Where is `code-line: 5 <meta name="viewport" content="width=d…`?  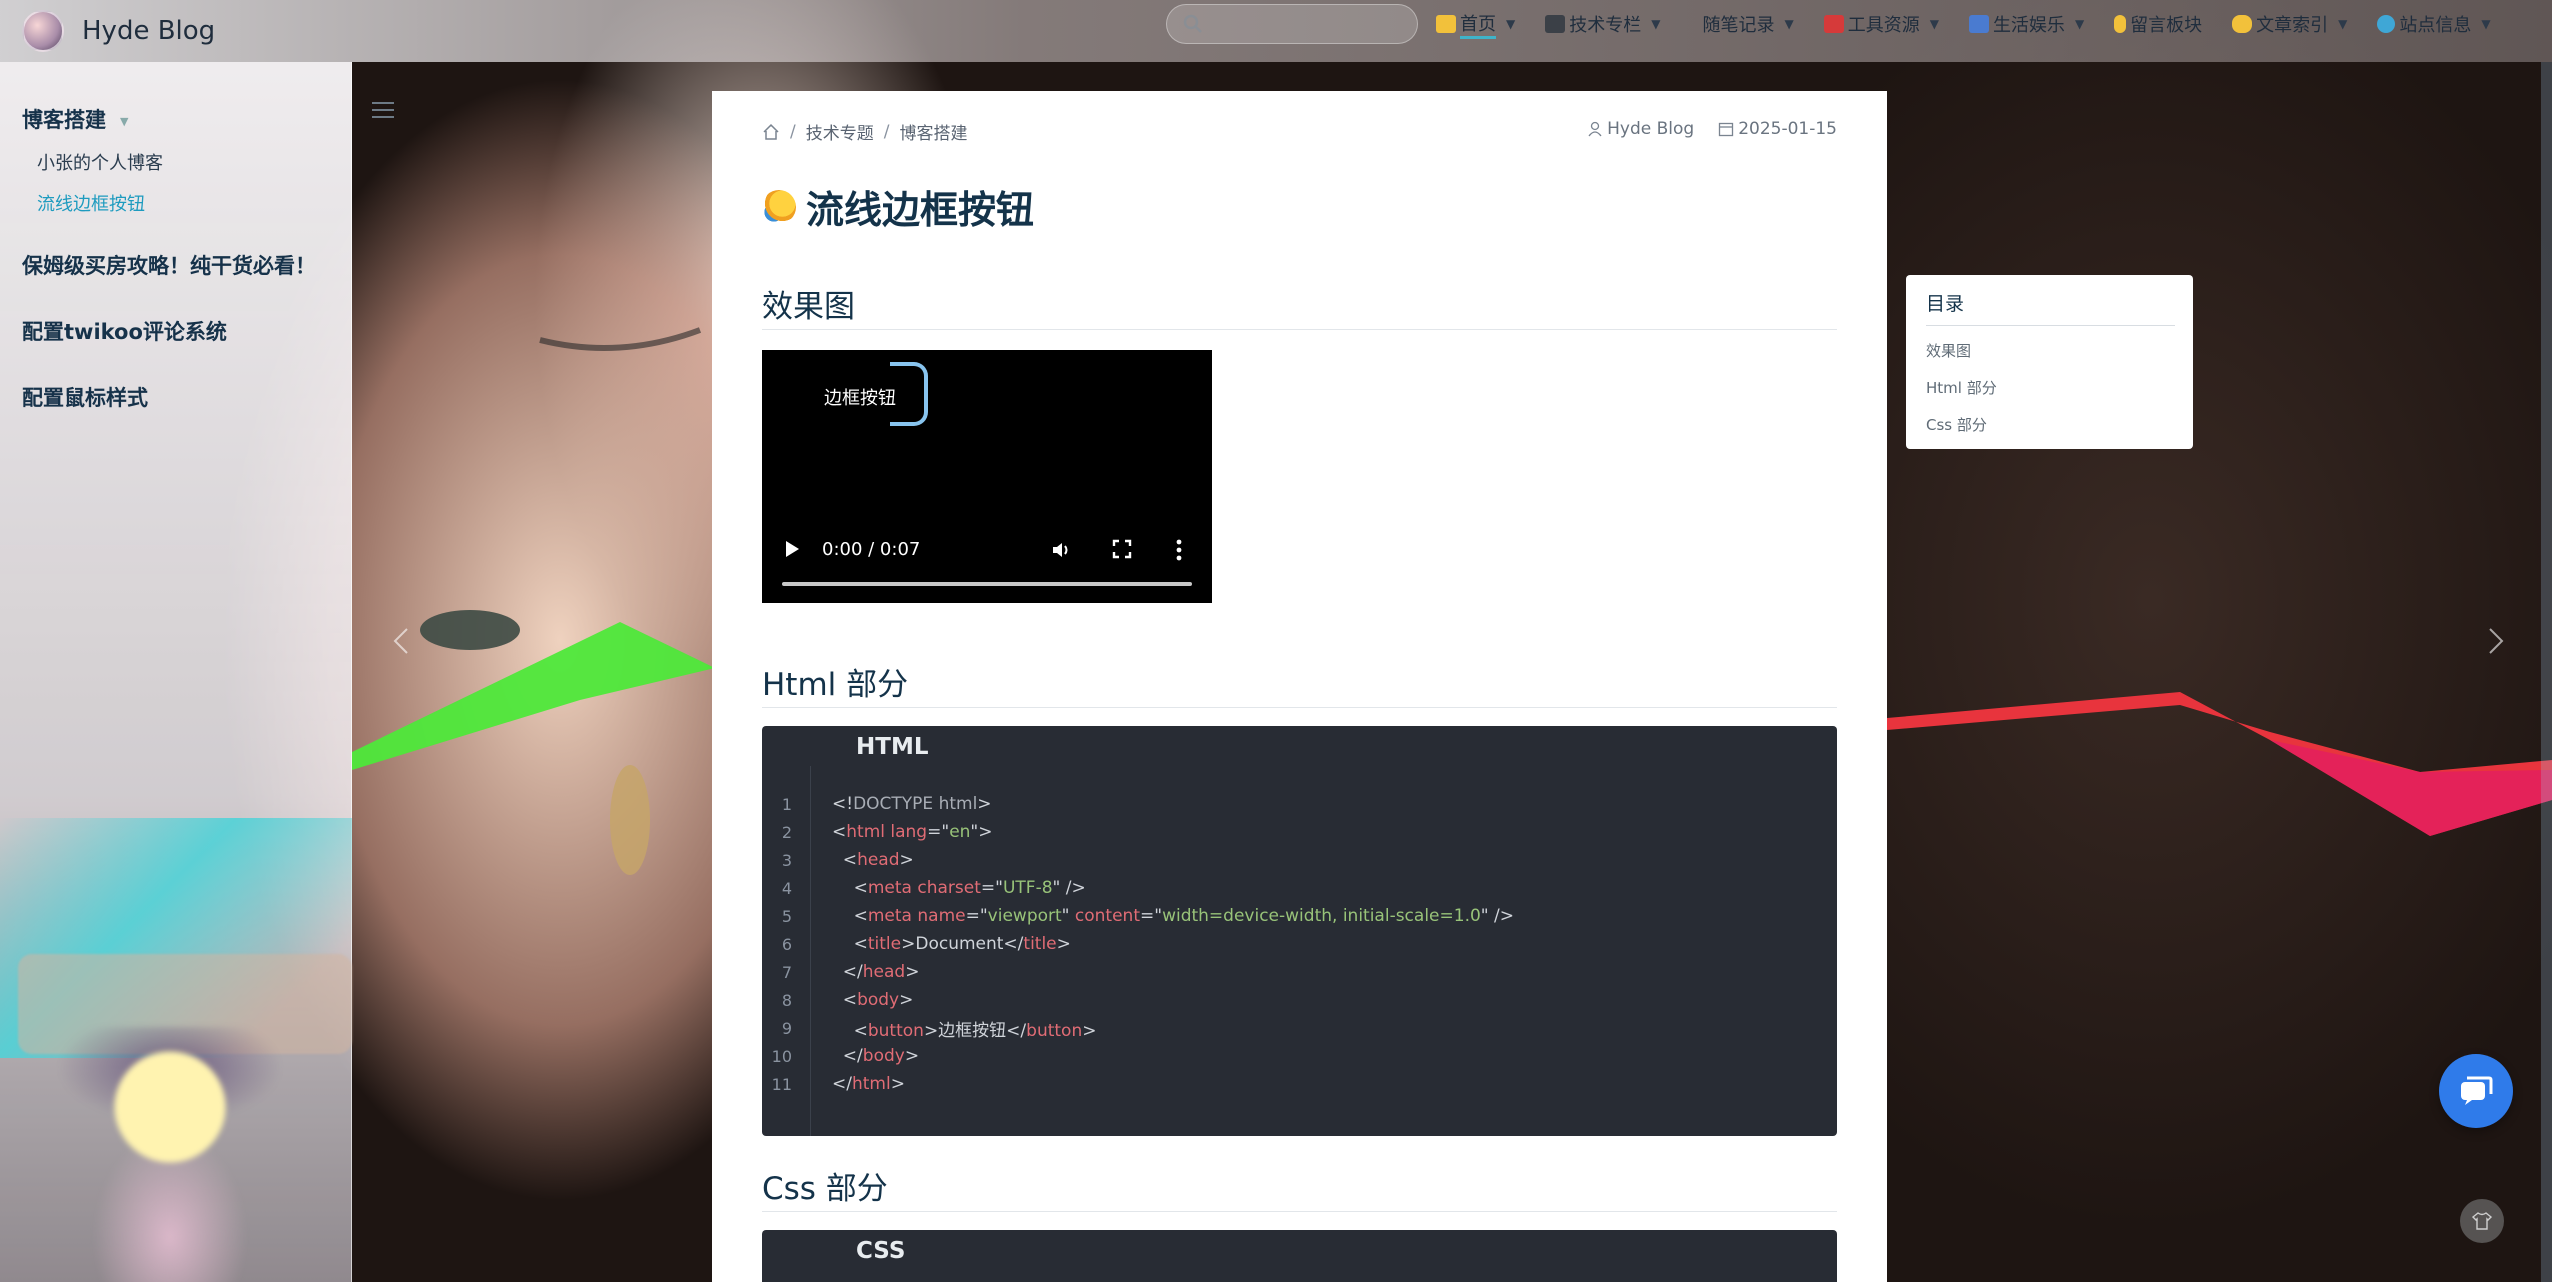
code-line: 5 <meta name="viewport" content="width=d… is located at coordinates (1138, 916).